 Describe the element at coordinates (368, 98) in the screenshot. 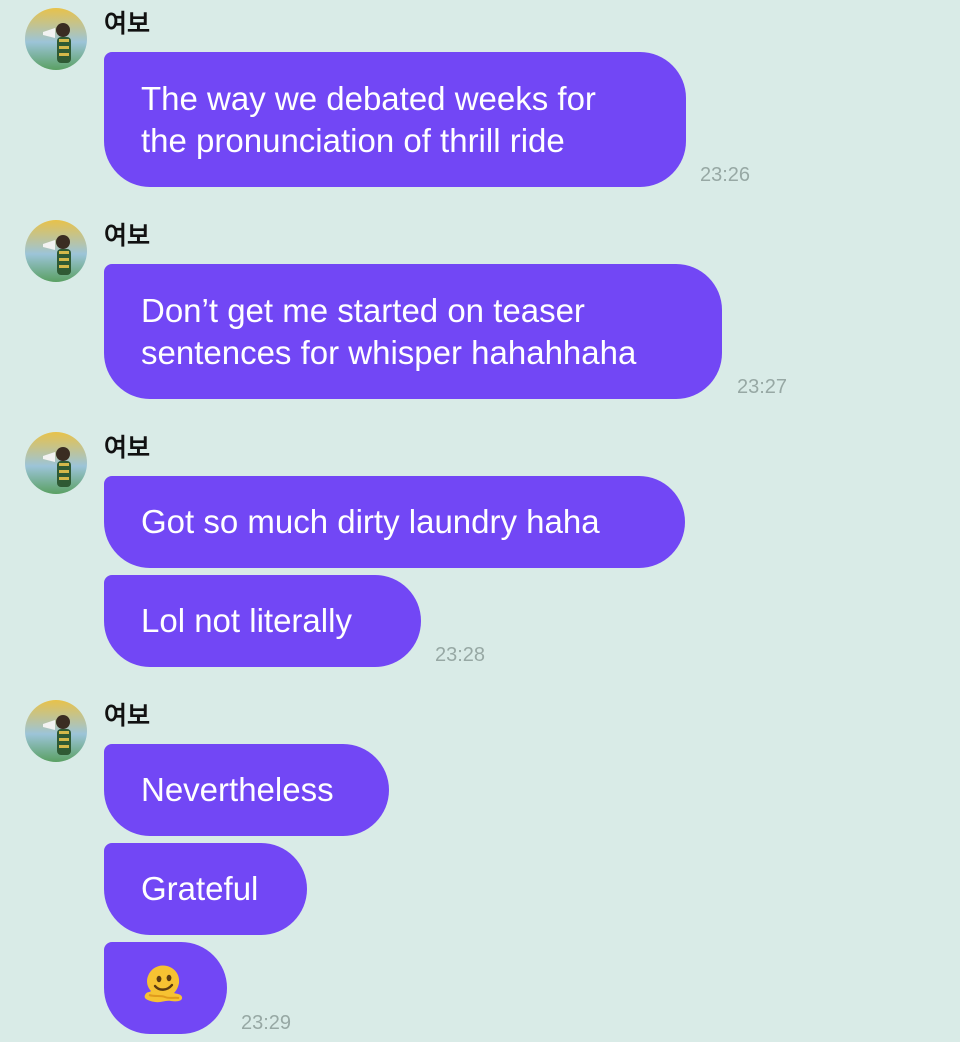

I see `message-text-line: The way we debated weeks for` at that location.